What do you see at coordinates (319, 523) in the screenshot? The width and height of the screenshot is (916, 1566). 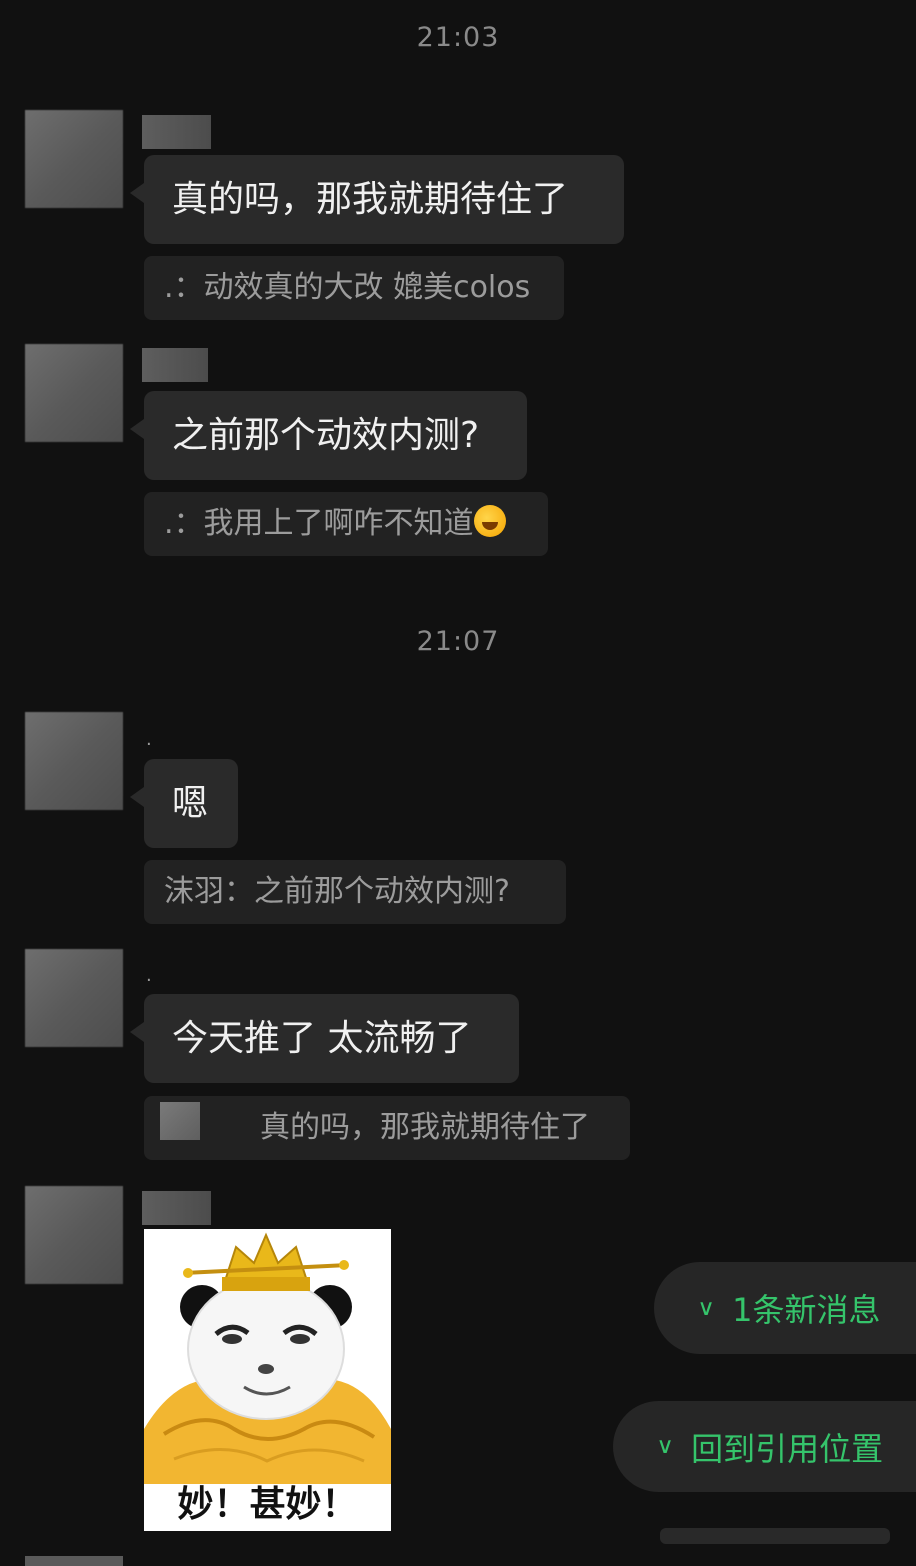 I see `quote-text: .：我用上了啊咋不知道` at bounding box center [319, 523].